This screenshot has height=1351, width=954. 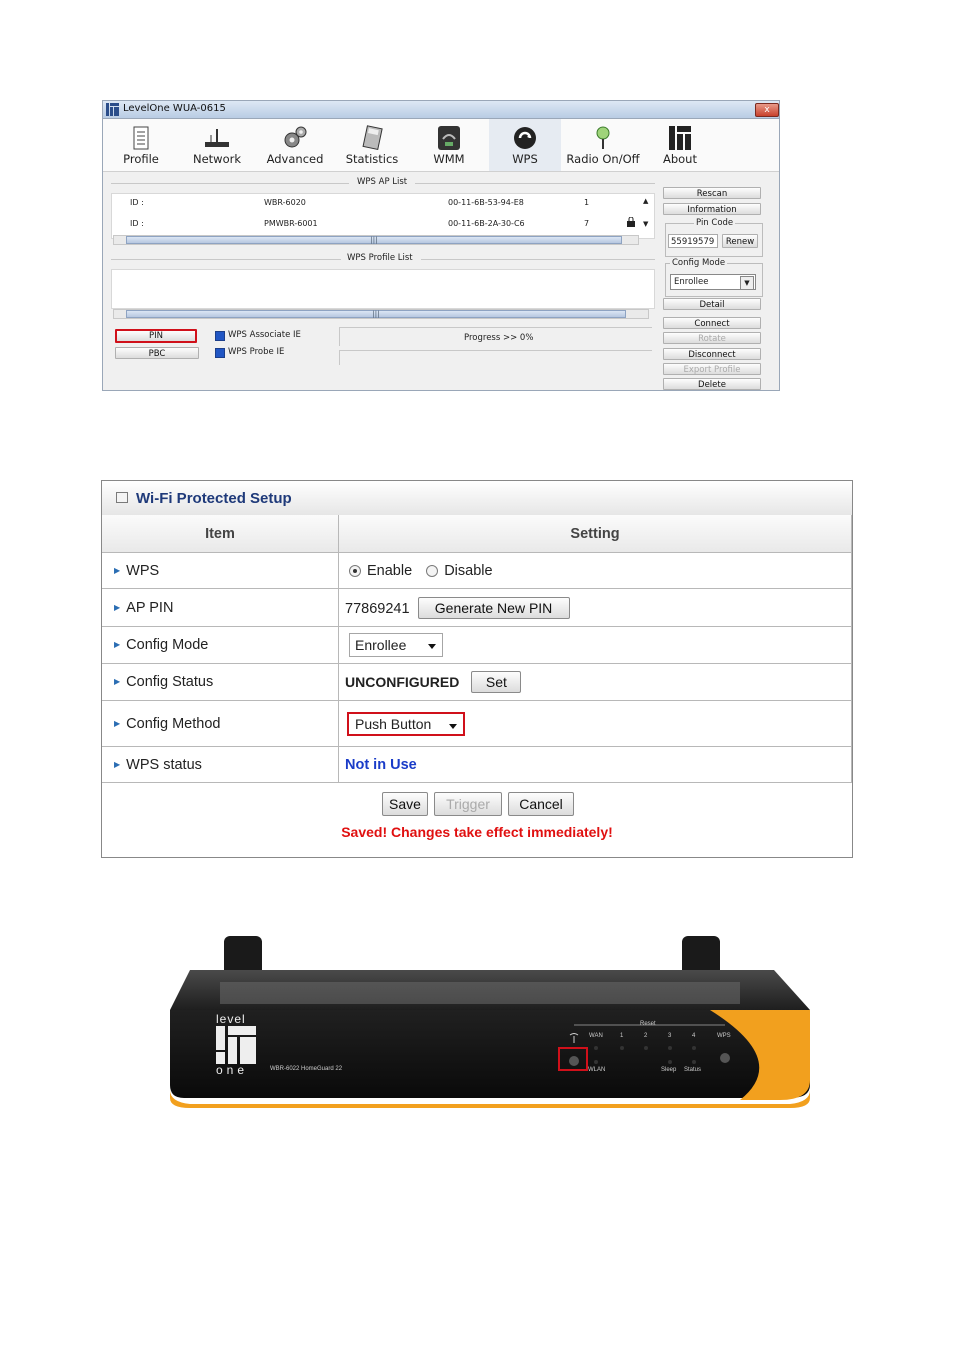 I want to click on reset-label: Reset, so click(x=648, y=1024).